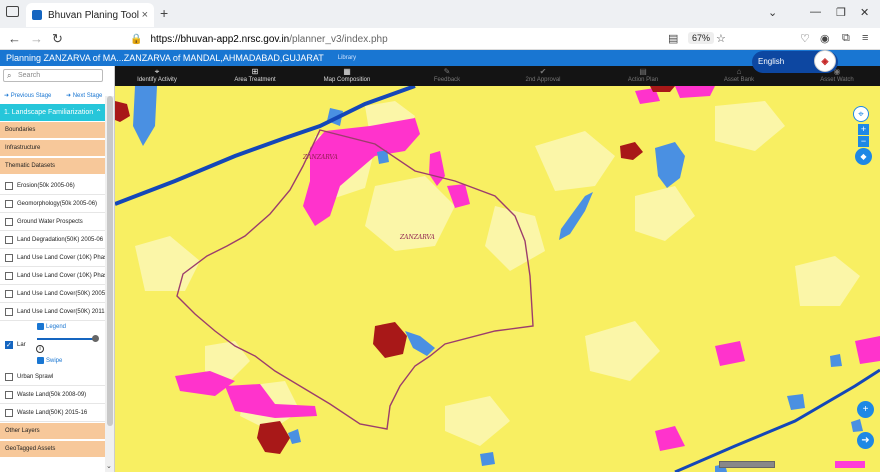  Describe the element at coordinates (52, 294) in the screenshot. I see `layer-item: Land Use Land Cover(50K) 2005-0` at that location.